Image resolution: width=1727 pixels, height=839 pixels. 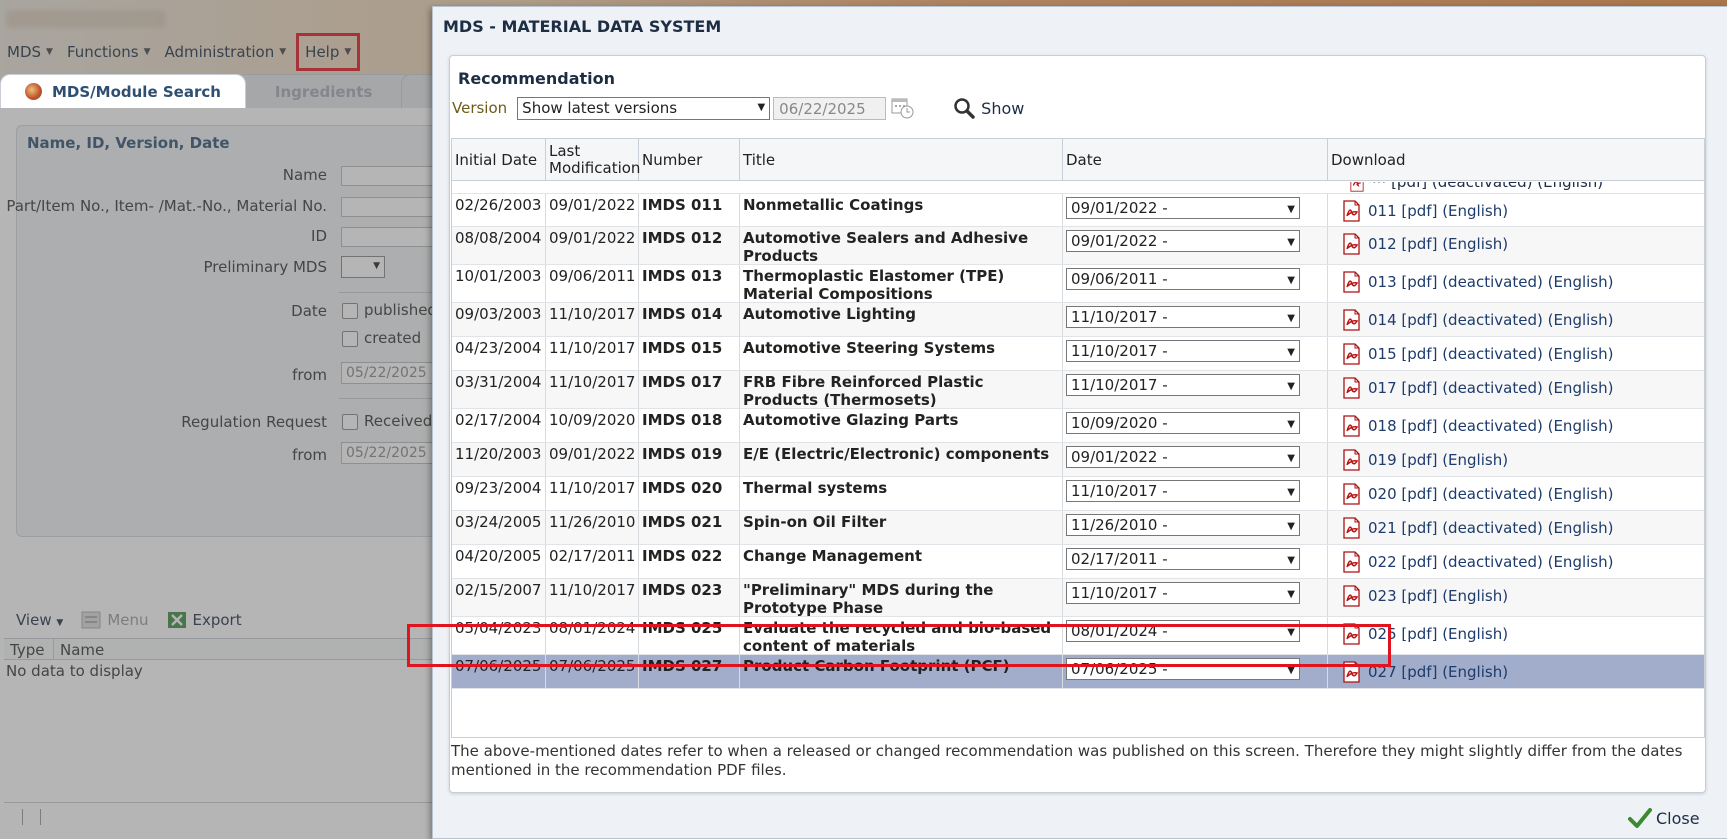 I want to click on initial-date-cell: 04/23/2004, so click(x=499, y=353).